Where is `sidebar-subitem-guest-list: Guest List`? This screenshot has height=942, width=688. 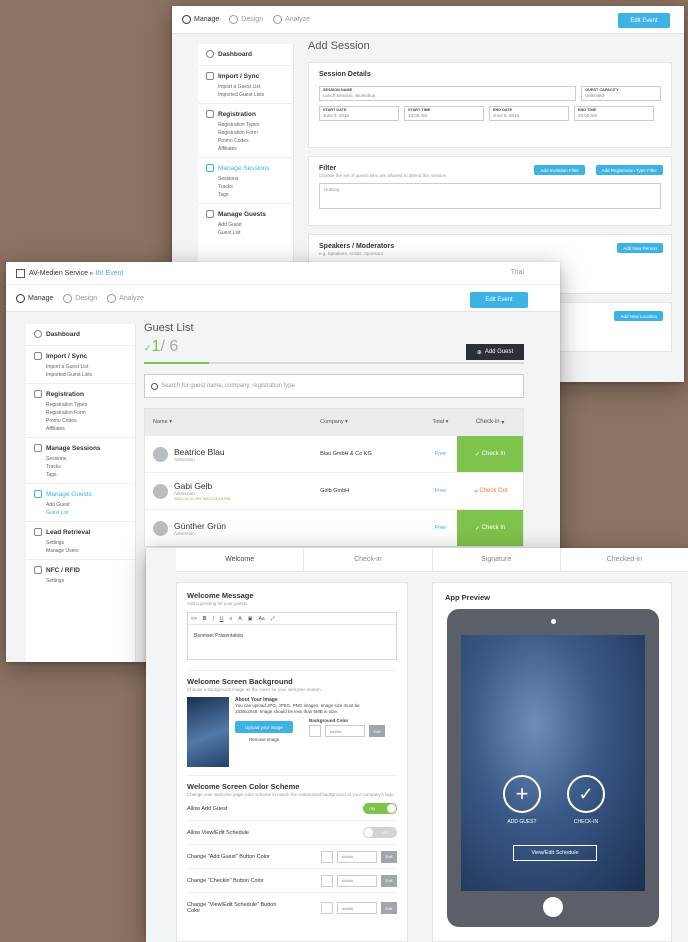 sidebar-subitem-guest-list: Guest List is located at coordinates (80, 513).